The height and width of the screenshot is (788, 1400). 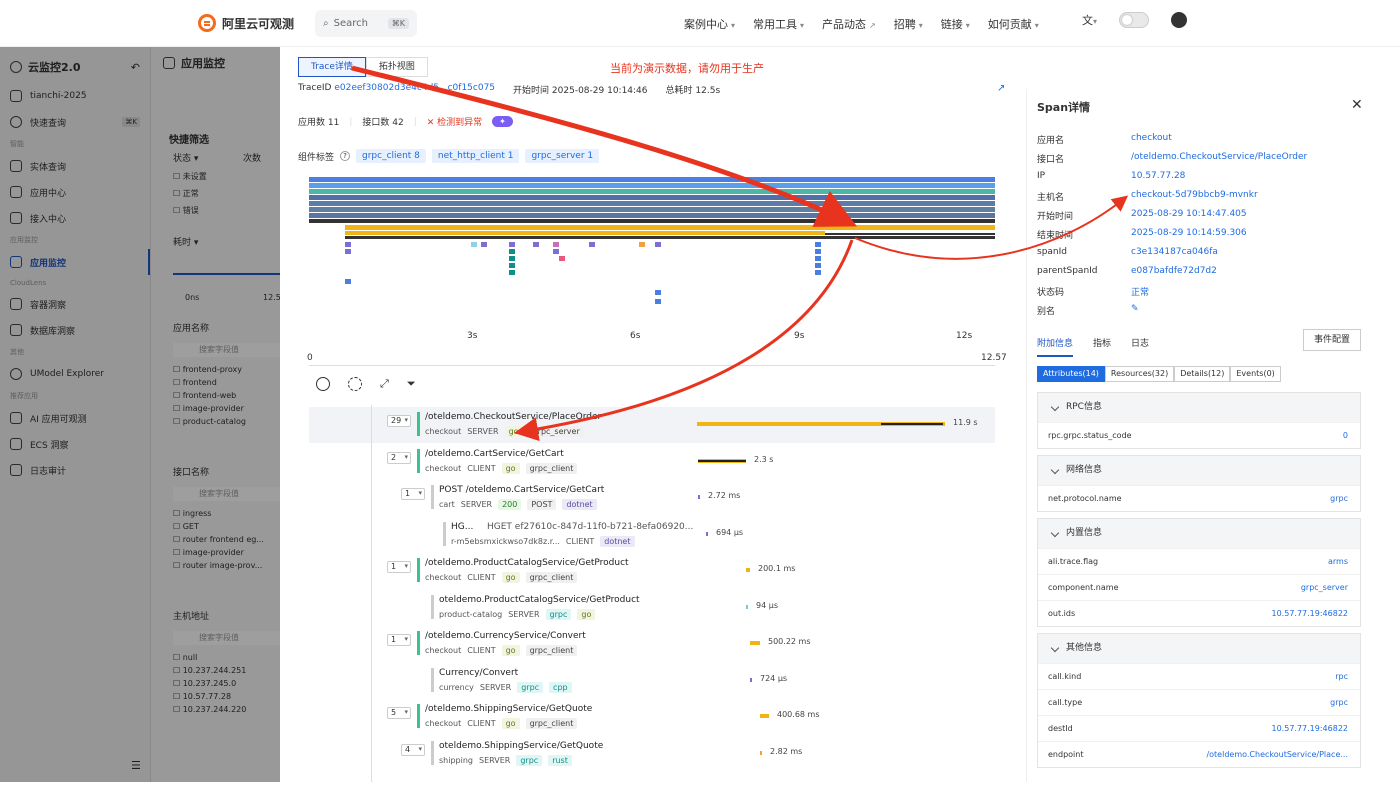 I want to click on arrow-to-span-row, so click(x=684, y=340).